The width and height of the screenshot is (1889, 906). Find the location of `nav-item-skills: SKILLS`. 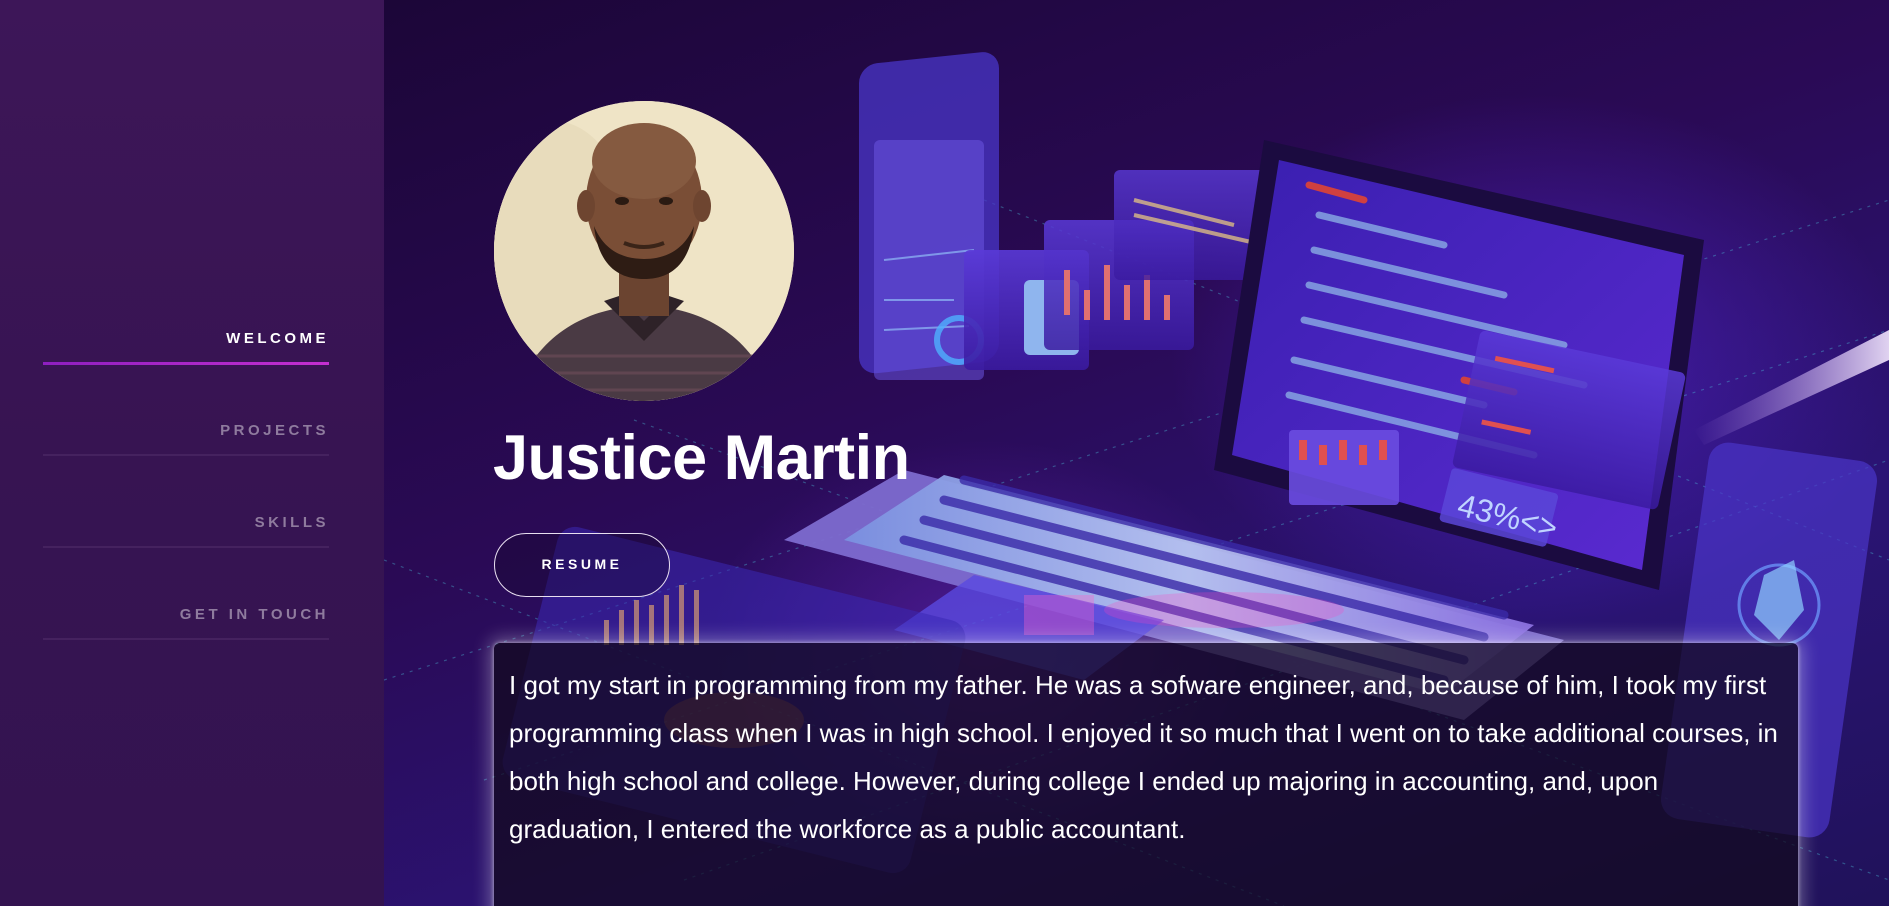

nav-item-skills: SKILLS is located at coordinates (186, 552).